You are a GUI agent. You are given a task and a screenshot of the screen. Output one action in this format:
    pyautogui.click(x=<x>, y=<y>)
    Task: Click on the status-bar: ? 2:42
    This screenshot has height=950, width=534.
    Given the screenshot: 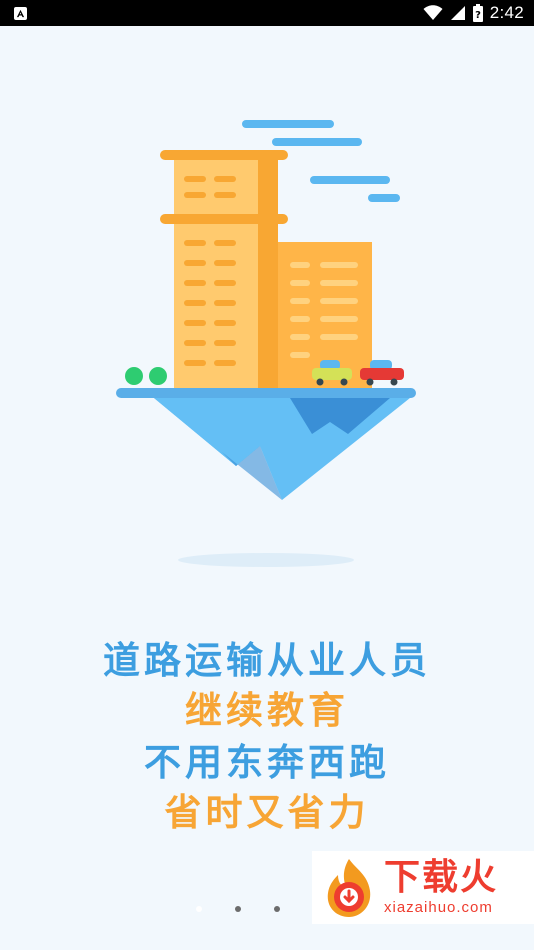 What is the action you would take?
    pyautogui.click(x=267, y=13)
    